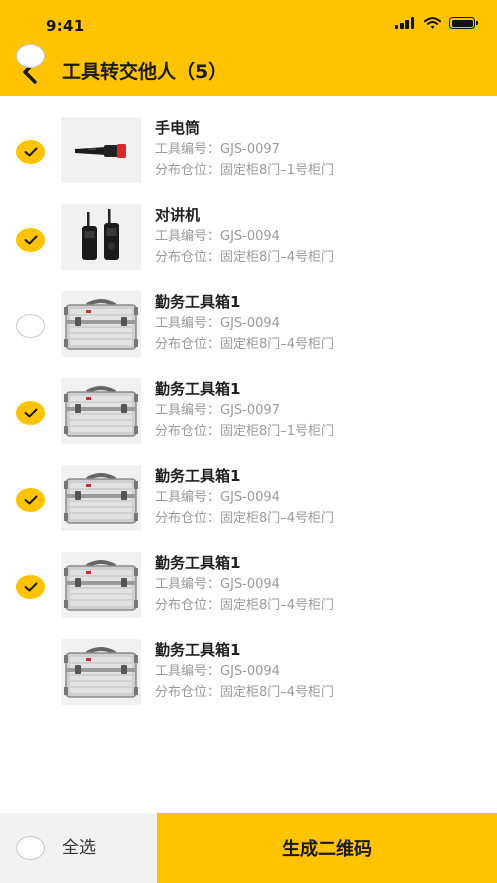 The height and width of the screenshot is (883, 497). I want to click on header: 9:41 工具转交他人（5）, so click(248, 48).